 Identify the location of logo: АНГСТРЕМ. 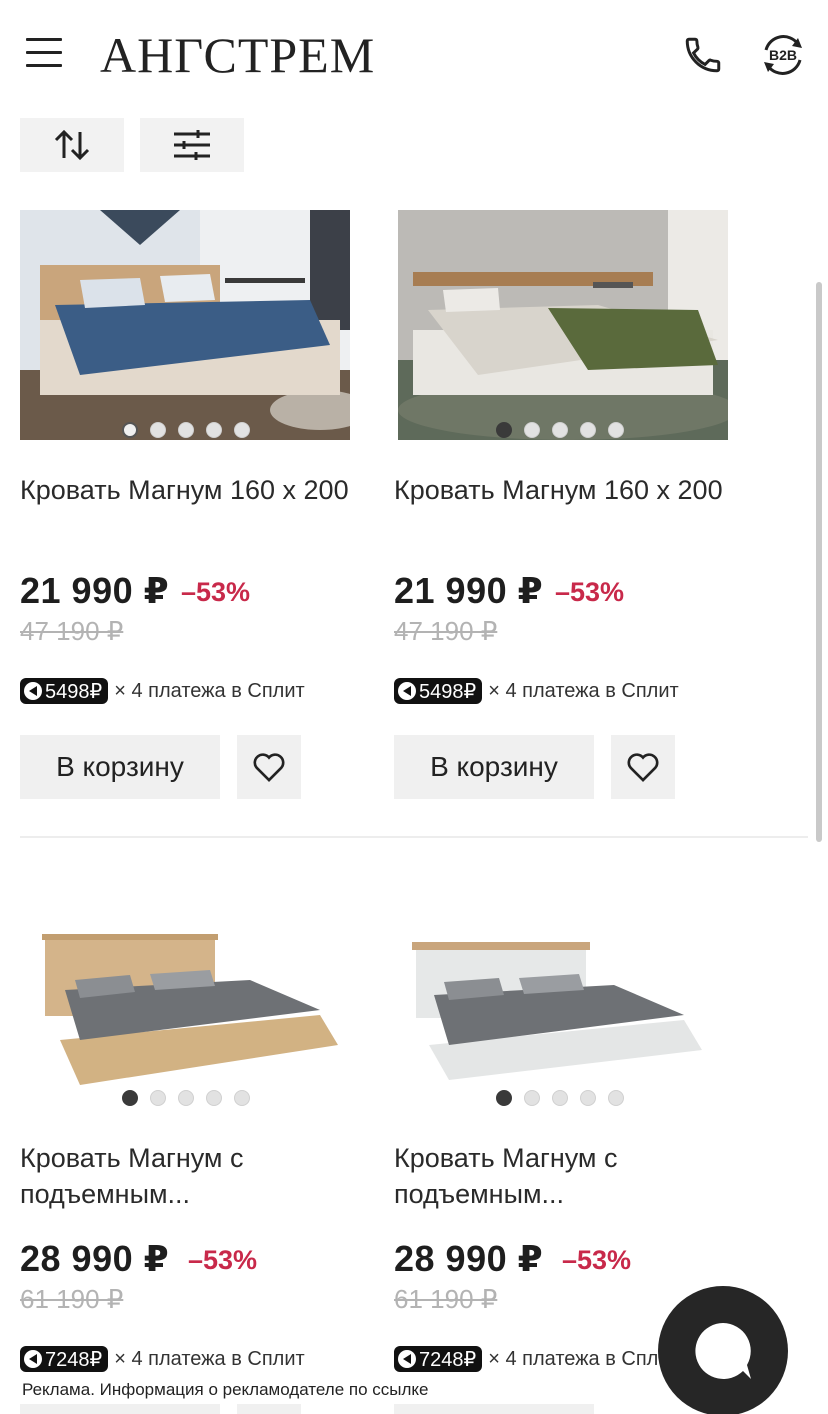
(237, 55).